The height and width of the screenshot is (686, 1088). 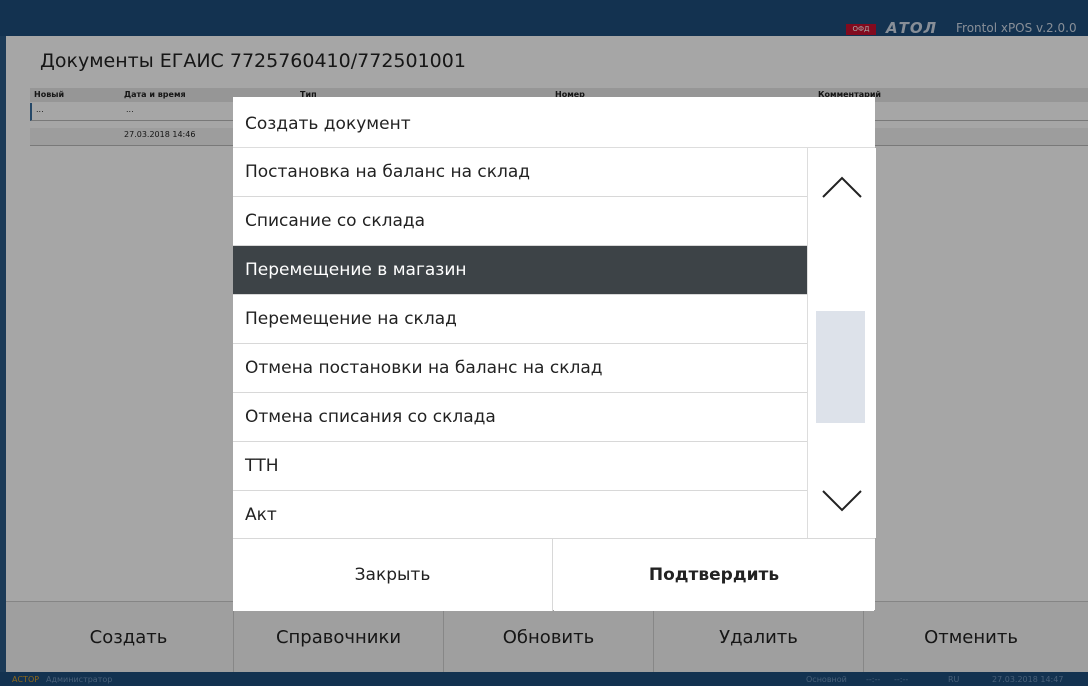 I want to click on chevron-up-icon, so click(x=842, y=187).